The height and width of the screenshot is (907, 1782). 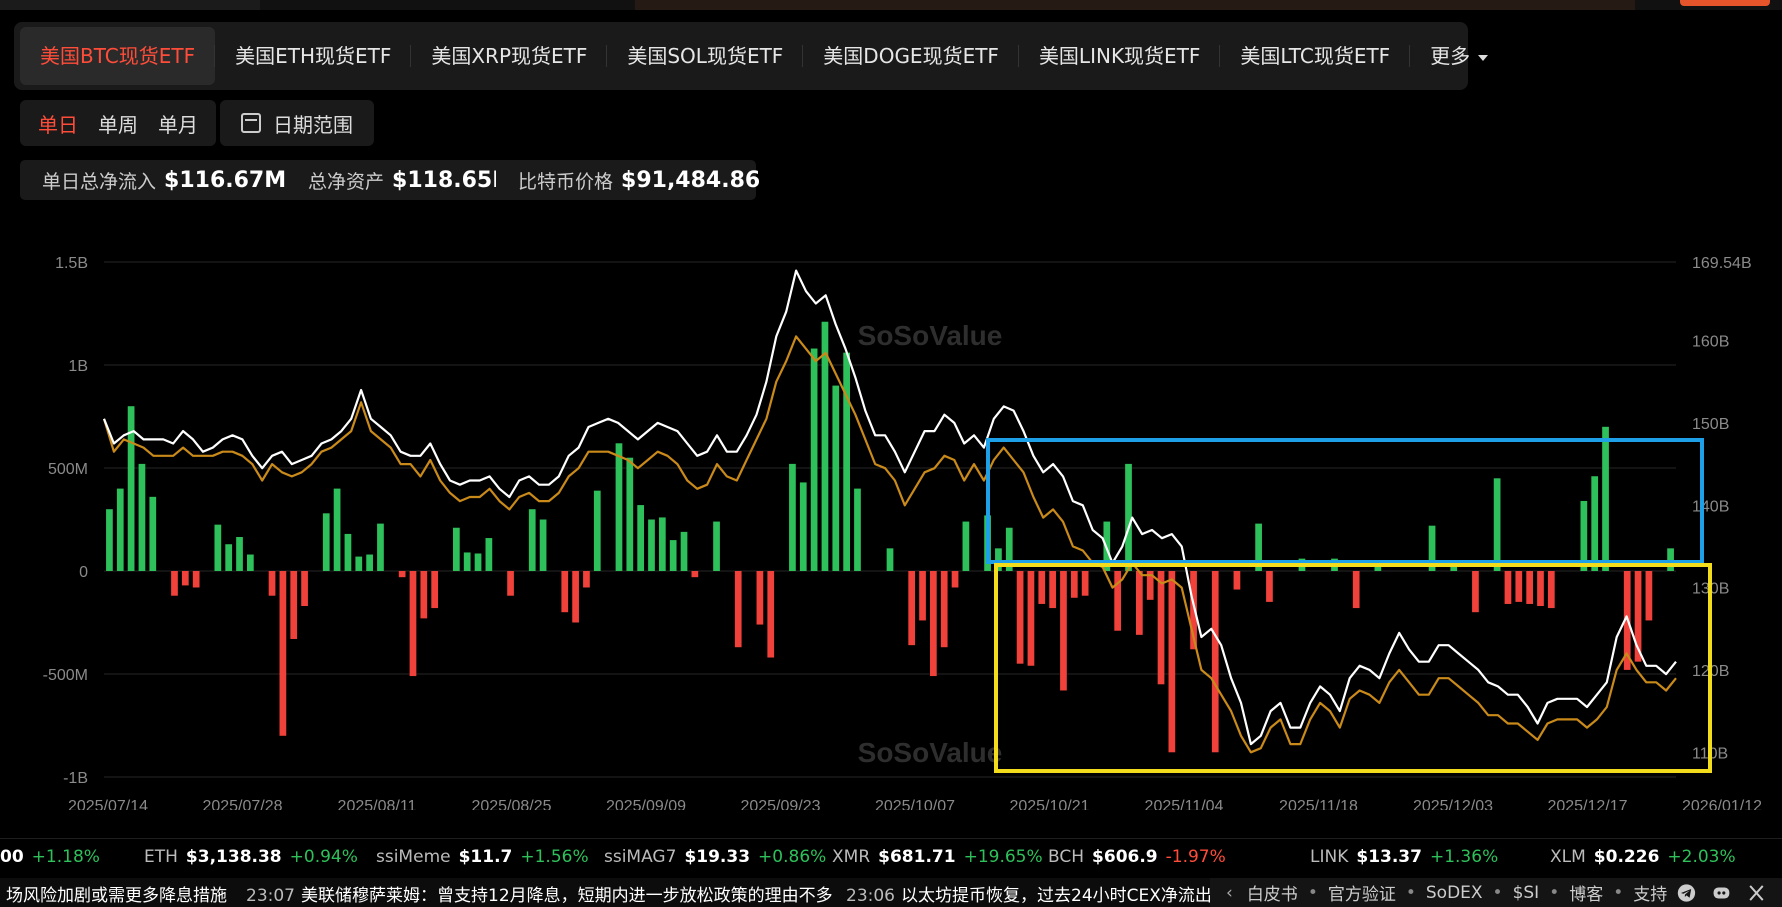 What do you see at coordinates (1650, 892) in the screenshot?
I see `footer-link-support: 支持` at bounding box center [1650, 892].